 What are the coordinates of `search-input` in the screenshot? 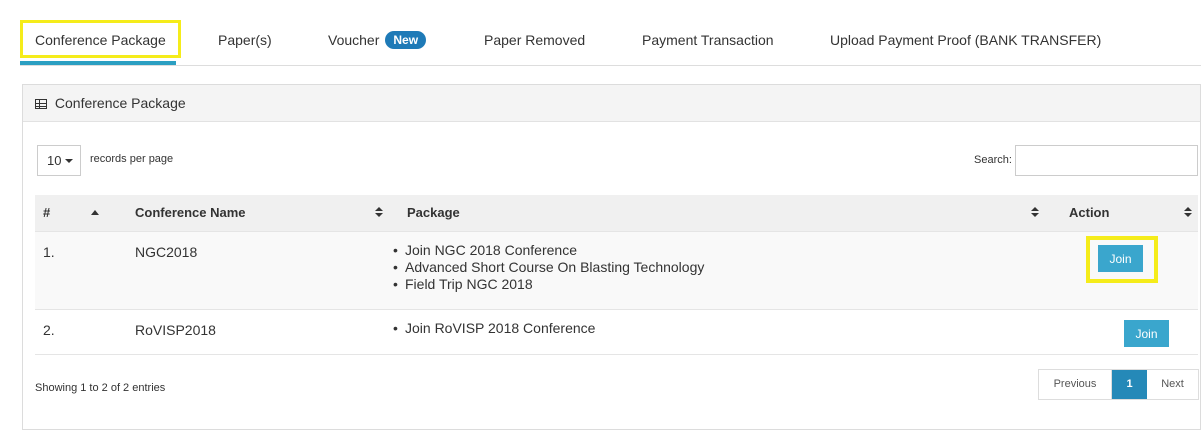 It's located at (1106, 160).